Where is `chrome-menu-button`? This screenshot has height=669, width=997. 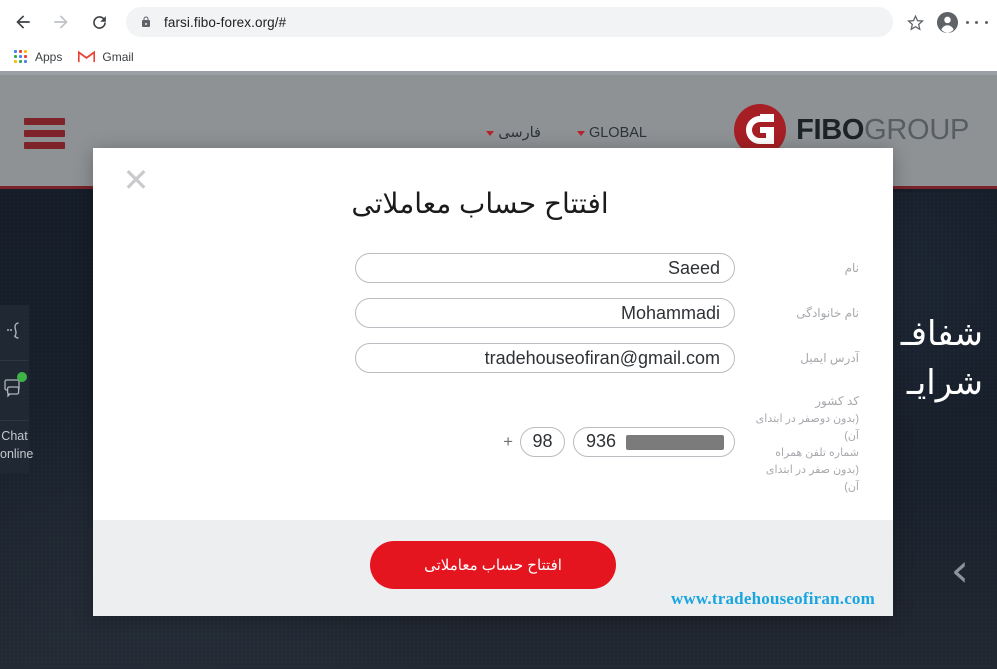 chrome-menu-button is located at coordinates (977, 22).